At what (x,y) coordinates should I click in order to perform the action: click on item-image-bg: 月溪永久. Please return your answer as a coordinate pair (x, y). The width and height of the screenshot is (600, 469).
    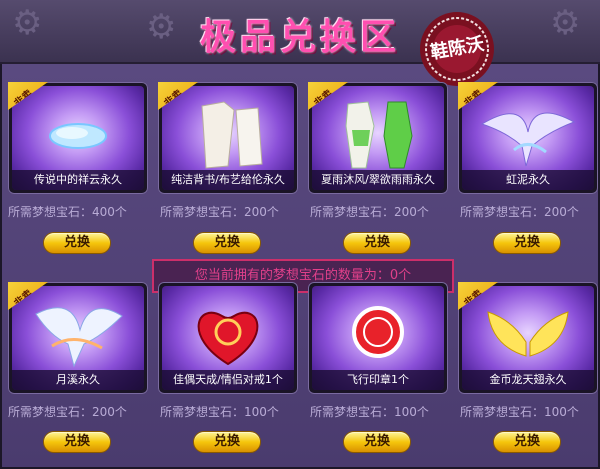
    Looking at the image, I should click on (78, 338).